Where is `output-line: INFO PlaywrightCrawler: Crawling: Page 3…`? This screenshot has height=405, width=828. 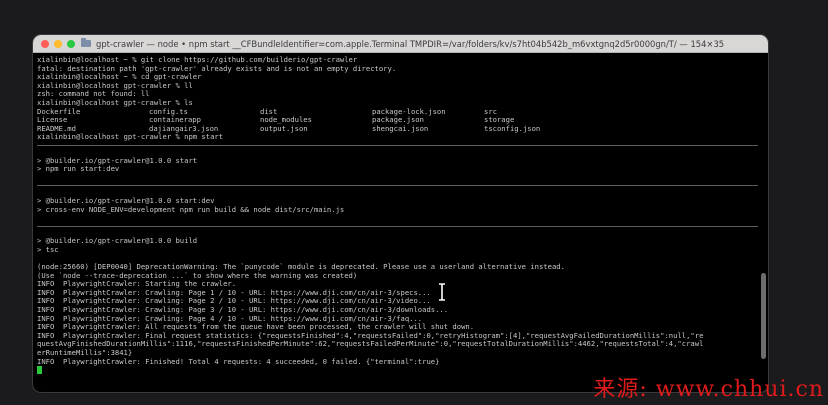
output-line: INFO PlaywrightCrawler: Crawling: Page 3… is located at coordinates (243, 310).